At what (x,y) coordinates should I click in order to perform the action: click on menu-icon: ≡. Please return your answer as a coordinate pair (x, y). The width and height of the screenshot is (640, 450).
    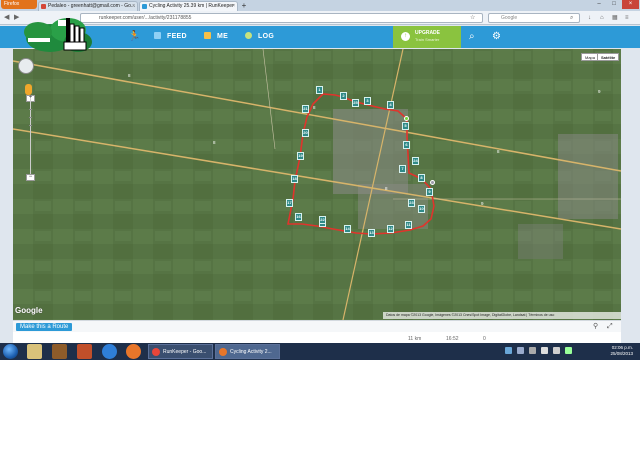
    Looking at the image, I should click on (627, 18).